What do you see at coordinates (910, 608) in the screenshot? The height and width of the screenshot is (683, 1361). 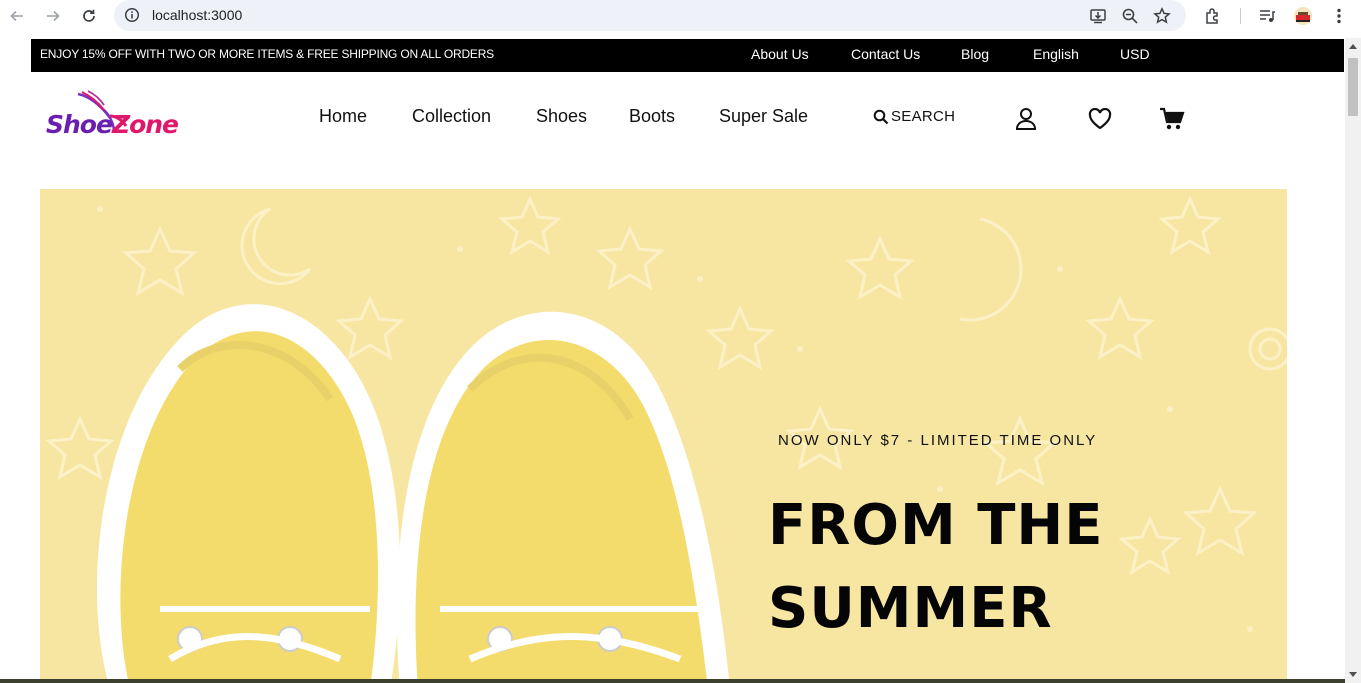 I see `hero-headline-line2: SUMMER` at bounding box center [910, 608].